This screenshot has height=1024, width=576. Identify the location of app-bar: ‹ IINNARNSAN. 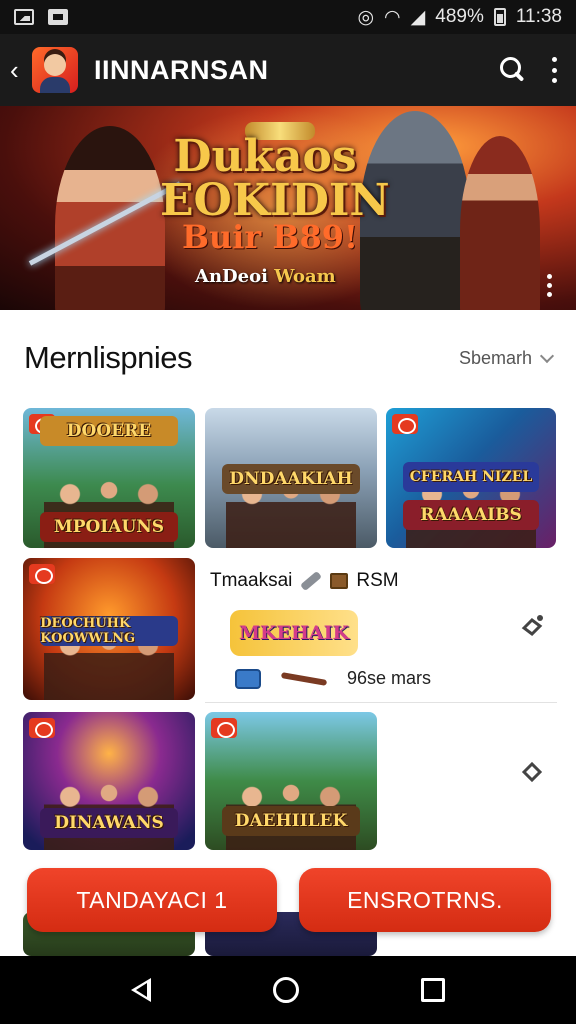
(288, 70).